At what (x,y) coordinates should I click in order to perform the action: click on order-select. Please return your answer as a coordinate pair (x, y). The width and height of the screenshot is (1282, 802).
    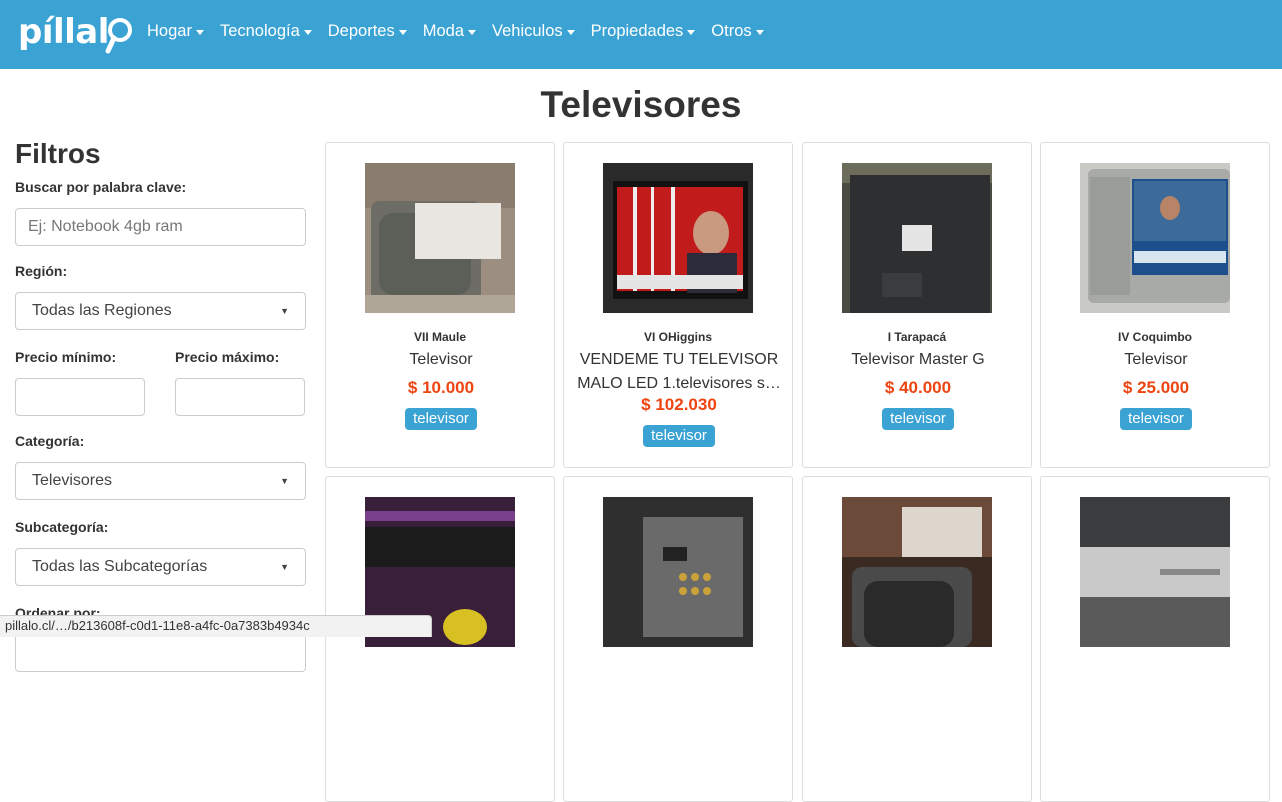
    Looking at the image, I should click on (160, 653).